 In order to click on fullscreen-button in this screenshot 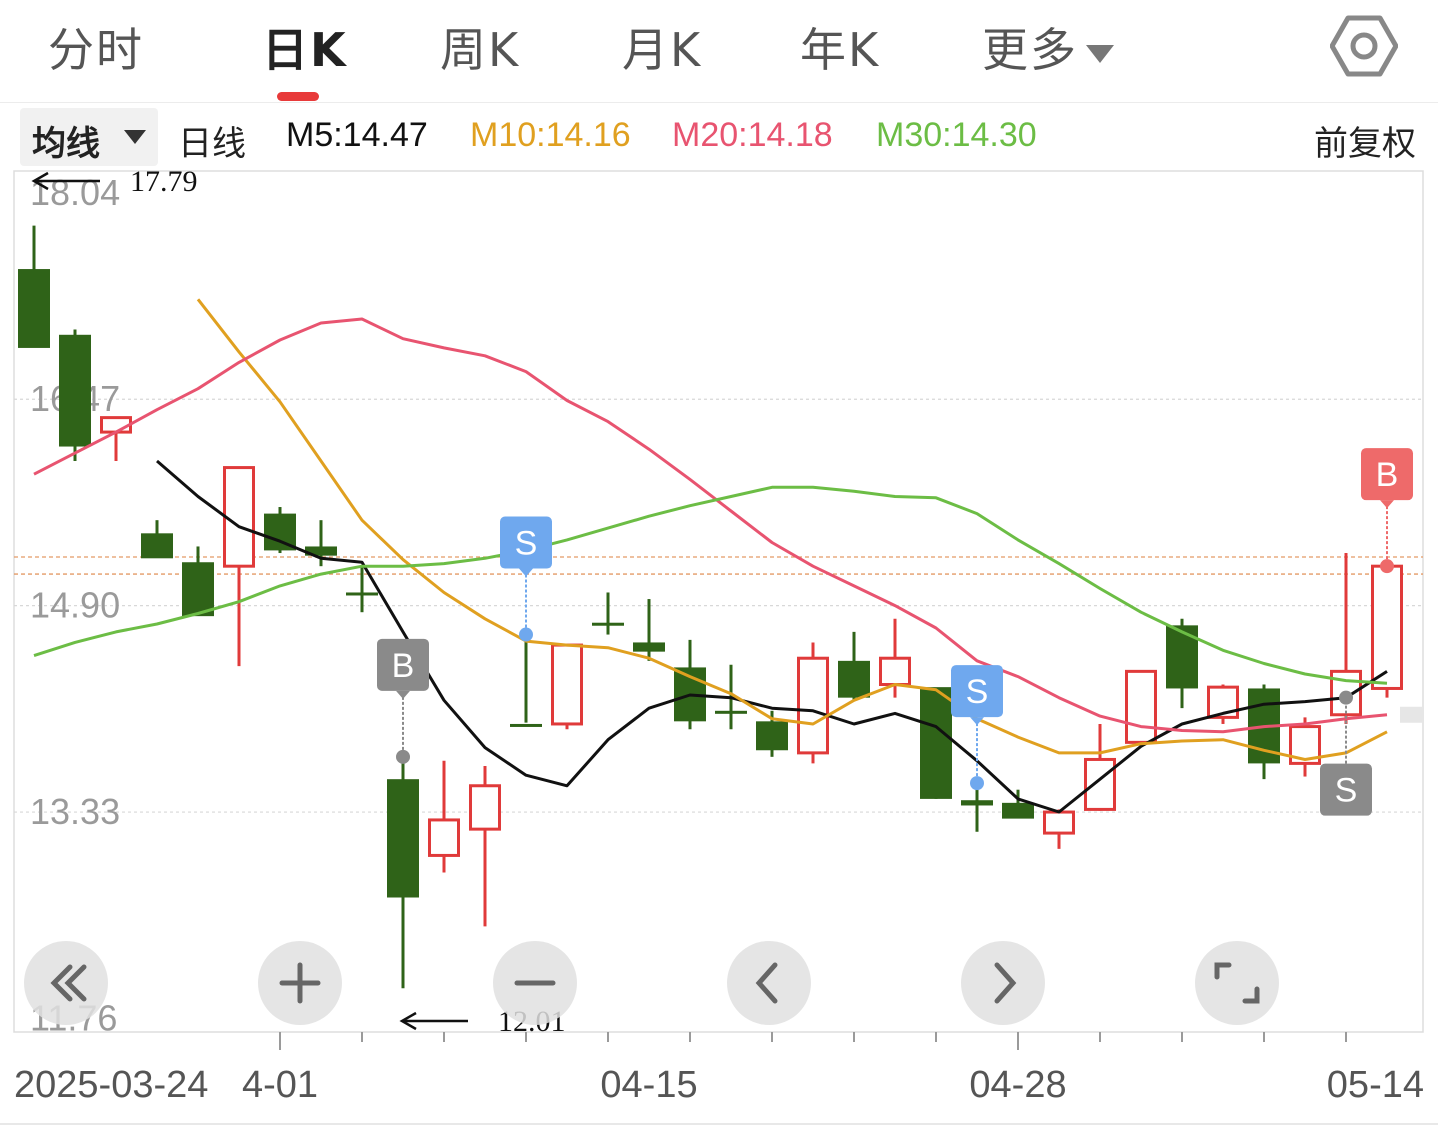, I will do `click(1237, 983)`.